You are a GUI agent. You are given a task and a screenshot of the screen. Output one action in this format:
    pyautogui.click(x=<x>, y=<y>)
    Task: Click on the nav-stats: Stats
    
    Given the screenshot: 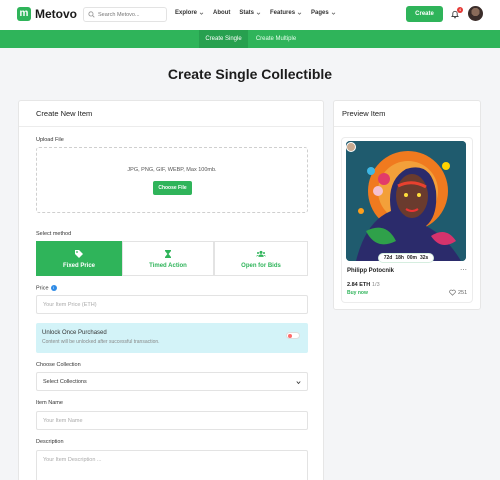 What is the action you would take?
    pyautogui.click(x=250, y=13)
    